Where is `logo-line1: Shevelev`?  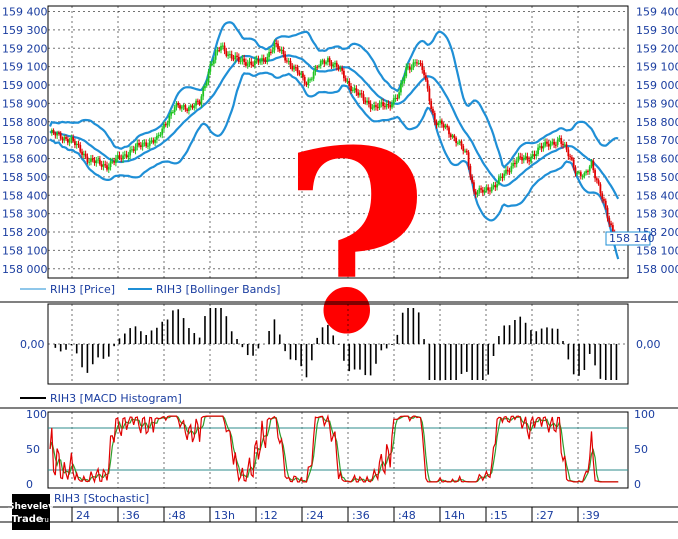
logo-line1: Shevelev is located at coordinates (31, 507).